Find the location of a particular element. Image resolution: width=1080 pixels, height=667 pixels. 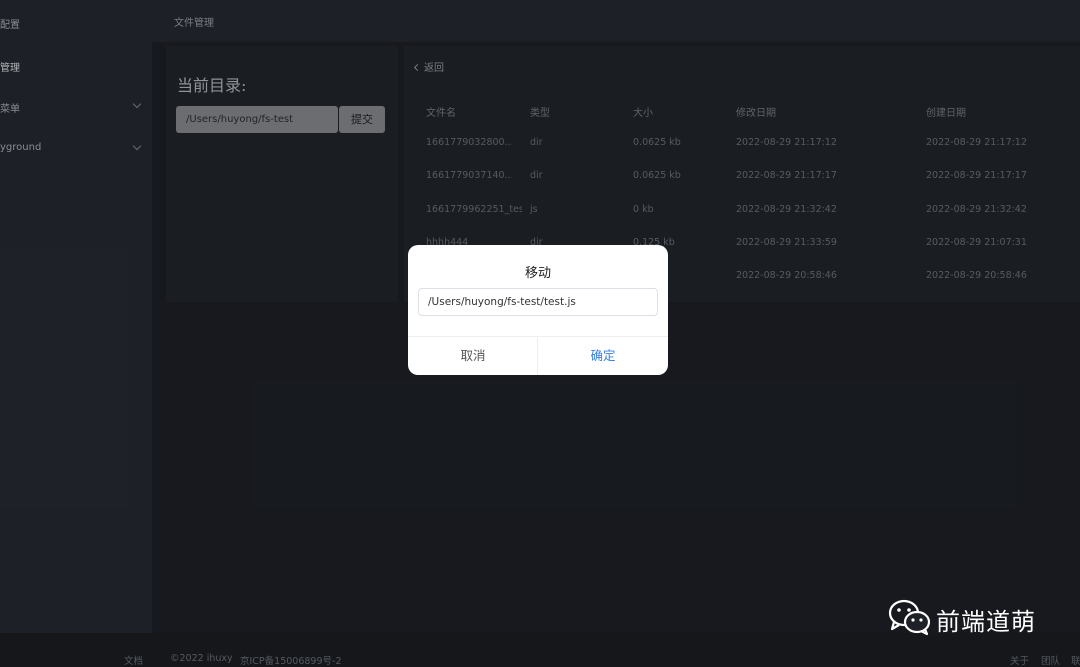

watermark: 前端道萌 is located at coordinates (961, 618).